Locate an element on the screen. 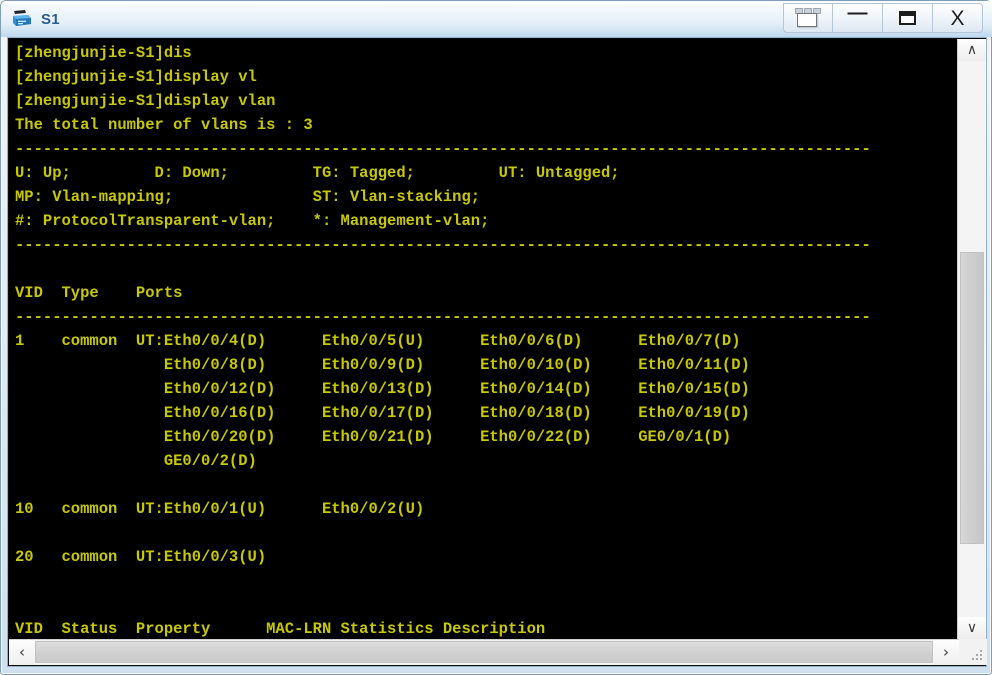 Image resolution: width=992 pixels, height=675 pixels. scroll-right-button: › is located at coordinates (946, 652).